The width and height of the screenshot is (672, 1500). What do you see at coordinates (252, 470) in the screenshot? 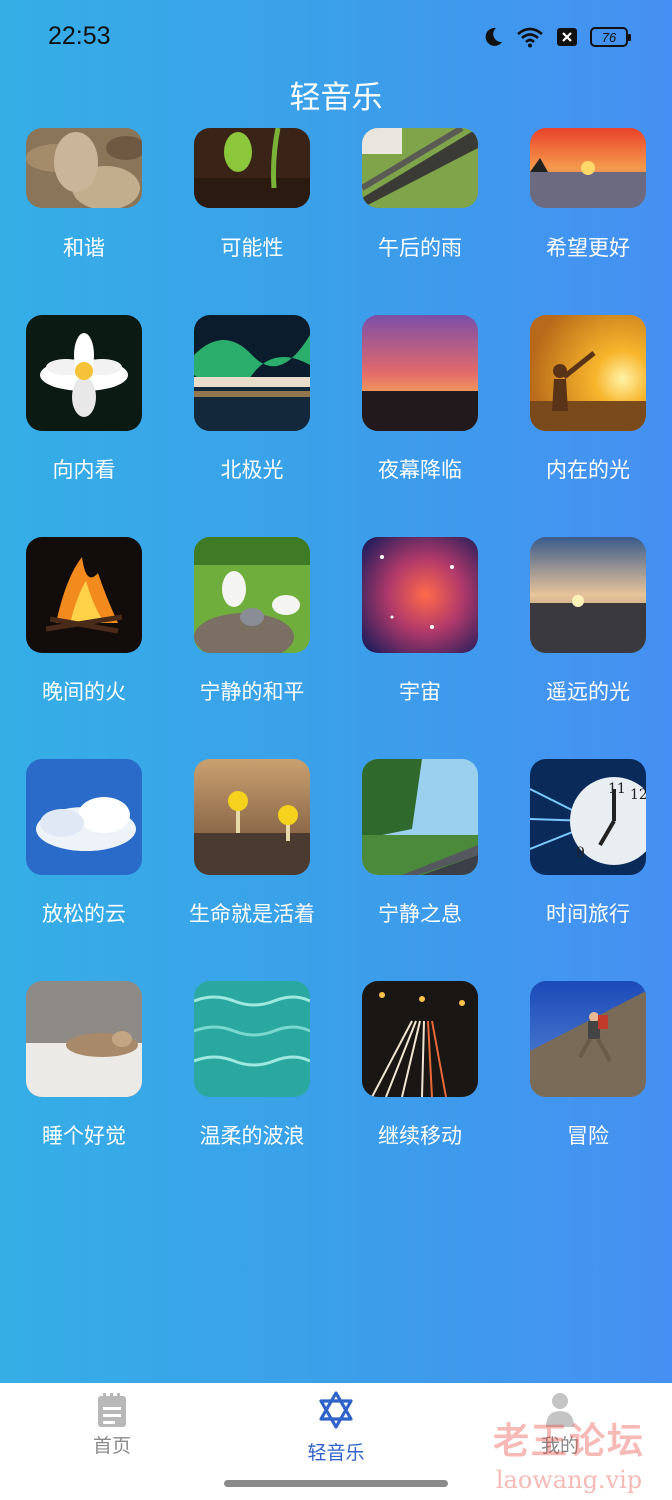
I see `track-label: 北极光` at bounding box center [252, 470].